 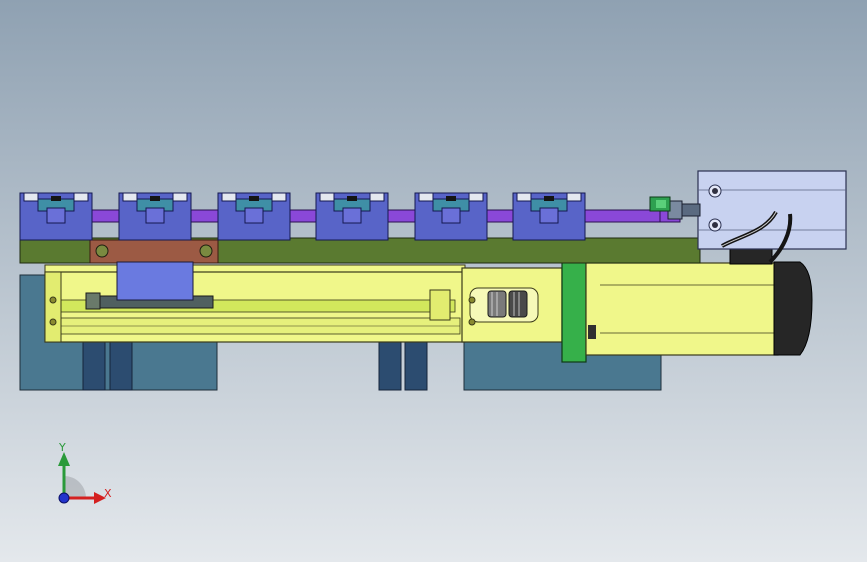 What do you see at coordinates (62, 447) in the screenshot?
I see `axis-y-label: Y` at bounding box center [62, 447].